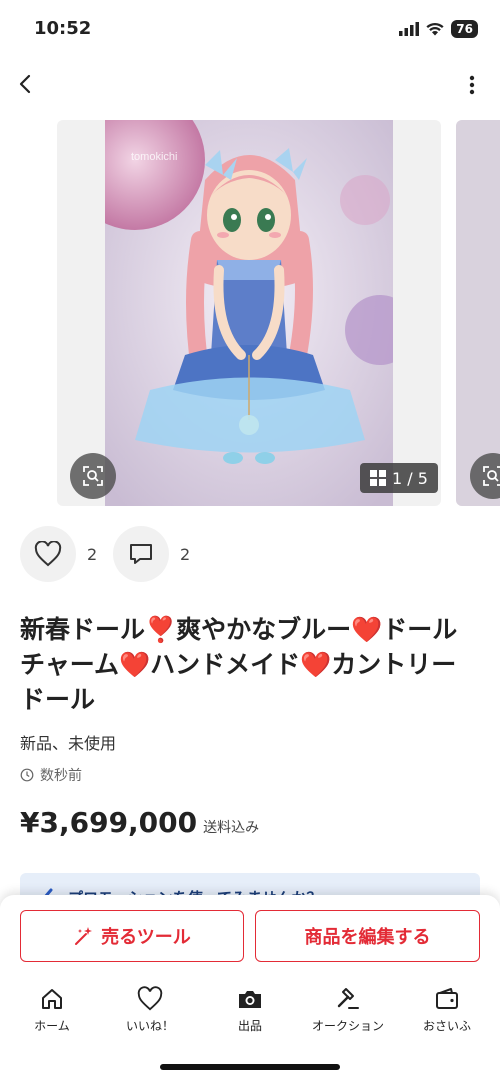 This screenshot has width=500, height=1080. Describe the element at coordinates (61, 776) in the screenshot. I see `posted-time-text: 数秒前` at that location.